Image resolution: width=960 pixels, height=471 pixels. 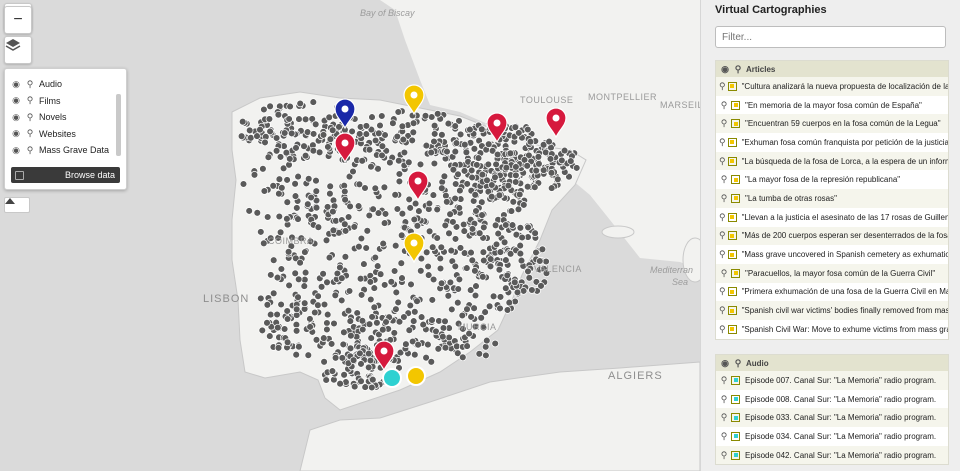 What do you see at coordinates (36, 84) in the screenshot?
I see `layer-row: ◉ ⚲ Audio` at bounding box center [36, 84].